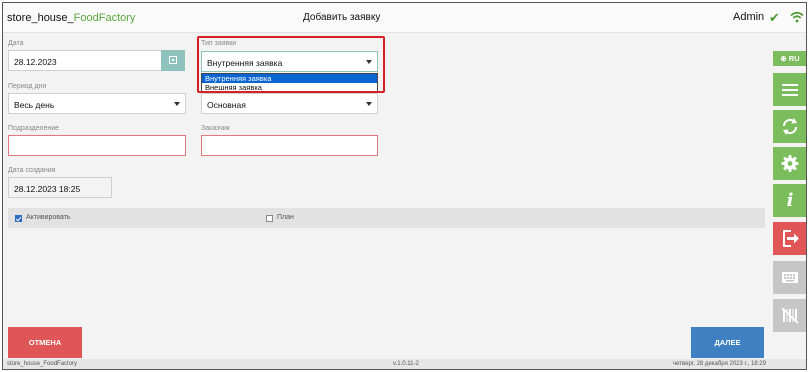 The height and width of the screenshot is (372, 809). Describe the element at coordinates (34, 105) in the screenshot. I see `day-period-value: Весь день` at that location.